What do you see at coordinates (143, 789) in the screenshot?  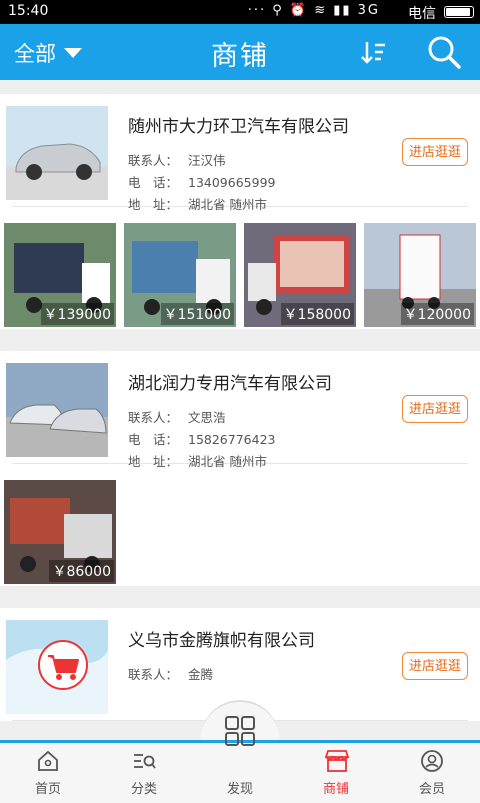 I see `nav-label: 分类` at bounding box center [143, 789].